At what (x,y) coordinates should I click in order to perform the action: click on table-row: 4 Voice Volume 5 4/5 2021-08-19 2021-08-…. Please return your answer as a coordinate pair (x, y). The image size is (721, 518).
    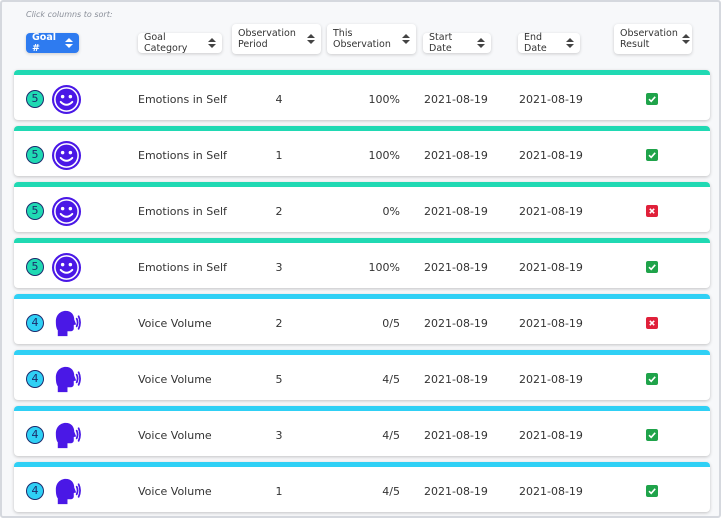
    Looking at the image, I should click on (362, 375).